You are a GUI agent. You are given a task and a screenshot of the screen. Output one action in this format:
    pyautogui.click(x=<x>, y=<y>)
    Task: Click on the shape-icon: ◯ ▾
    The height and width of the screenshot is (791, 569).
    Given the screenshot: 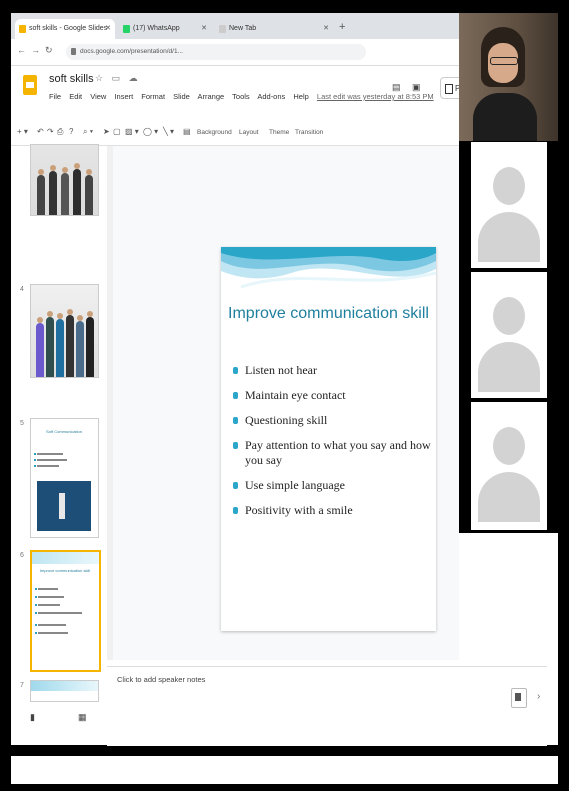 What is the action you would take?
    pyautogui.click(x=150, y=131)
    